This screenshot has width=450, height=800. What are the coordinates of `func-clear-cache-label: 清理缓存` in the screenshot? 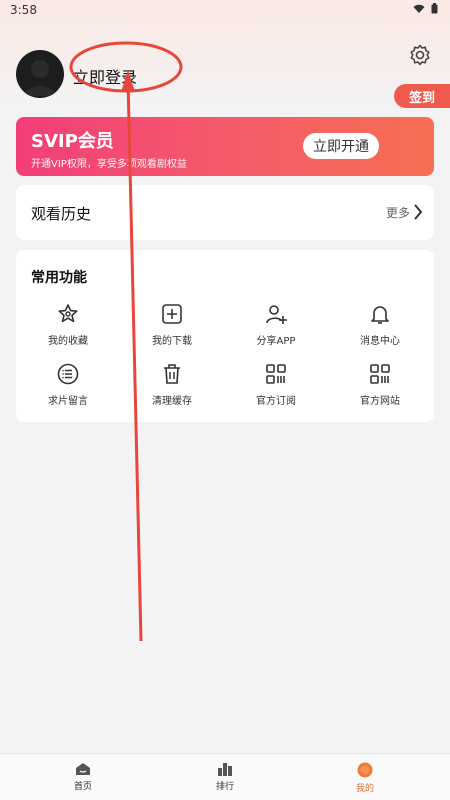 It's located at (172, 401).